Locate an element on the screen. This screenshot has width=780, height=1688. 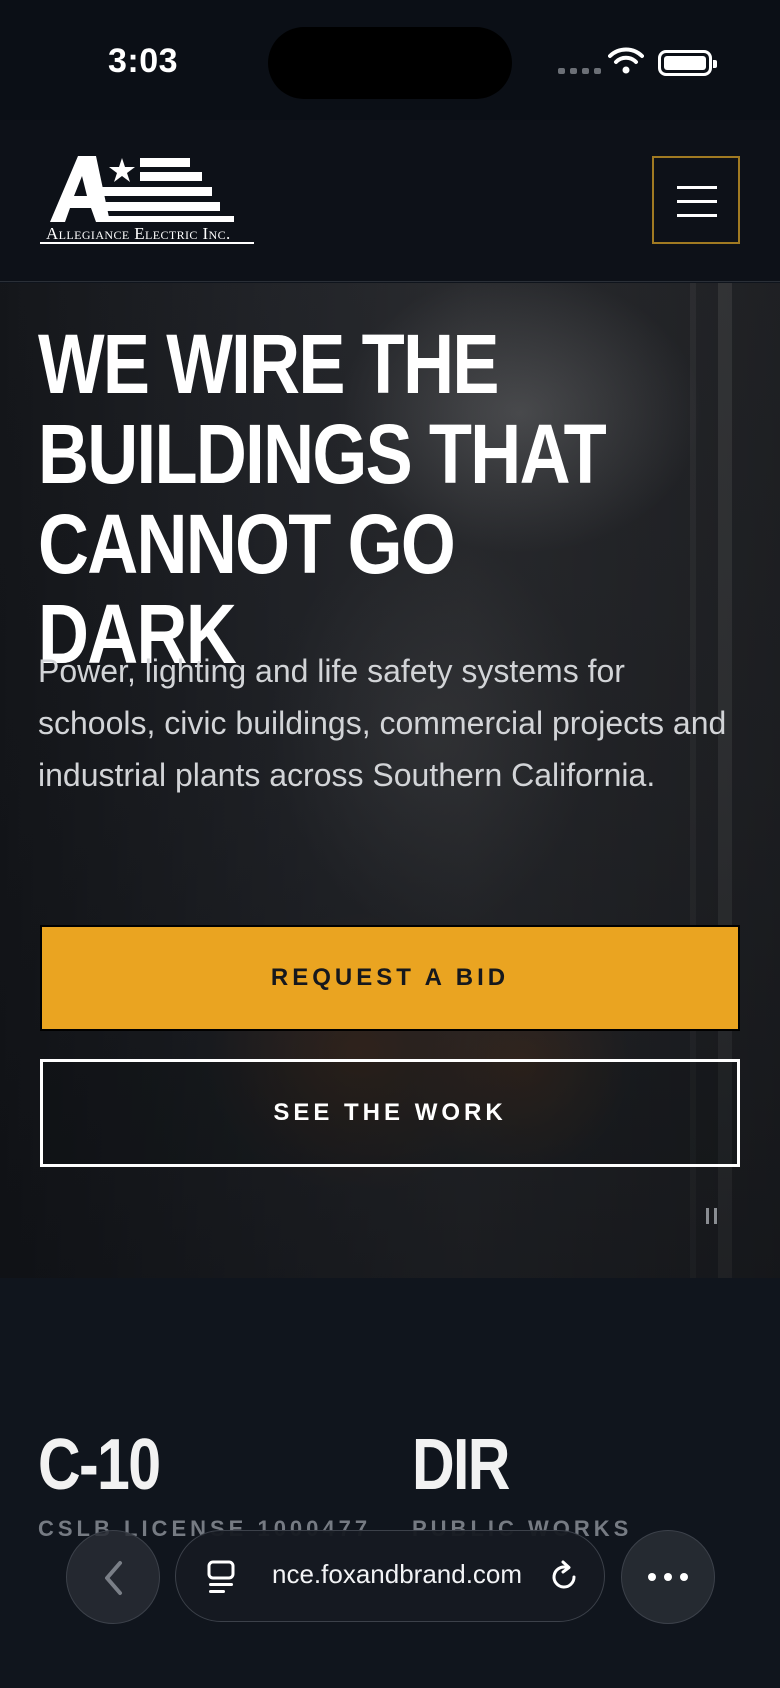
stat-value: C-10 is located at coordinates (99, 1465).